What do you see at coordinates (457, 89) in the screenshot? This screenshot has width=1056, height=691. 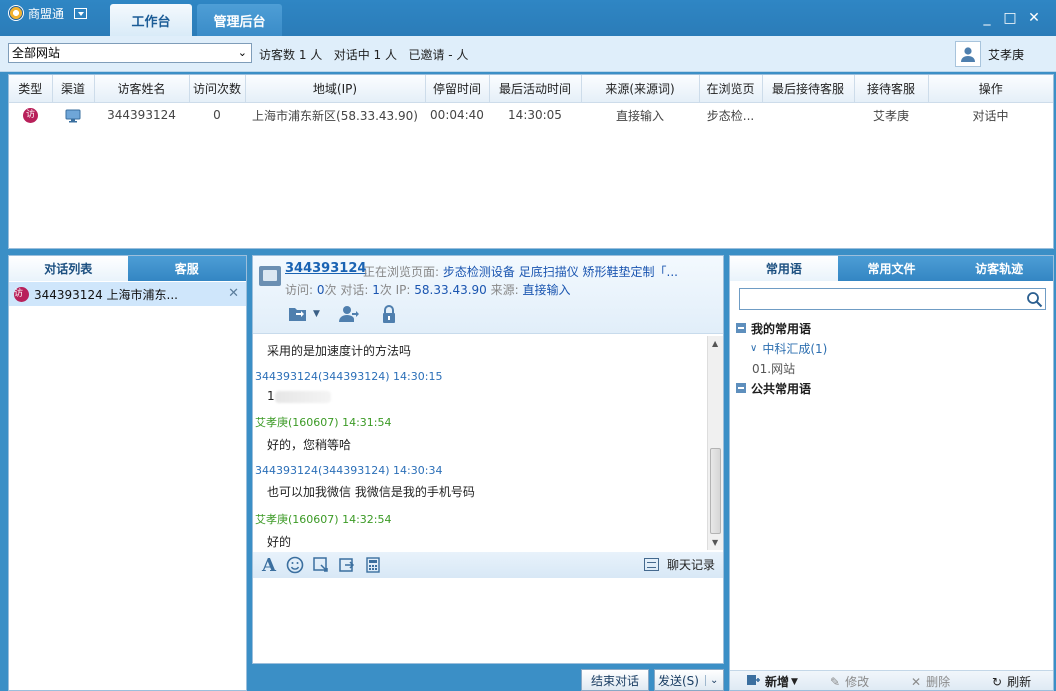 I see `col-header-stay: 停留时间` at bounding box center [457, 89].